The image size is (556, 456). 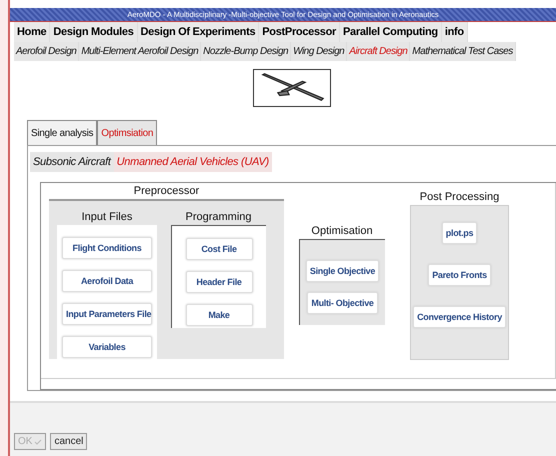 I want to click on menu-item: Parallel Computing, so click(x=391, y=32).